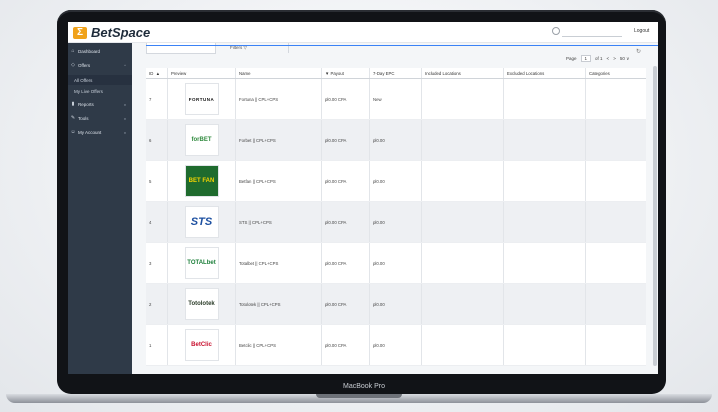  Describe the element at coordinates (100, 65) in the screenshot. I see `sidebar-item-offers: ◇ Offers ^` at that location.